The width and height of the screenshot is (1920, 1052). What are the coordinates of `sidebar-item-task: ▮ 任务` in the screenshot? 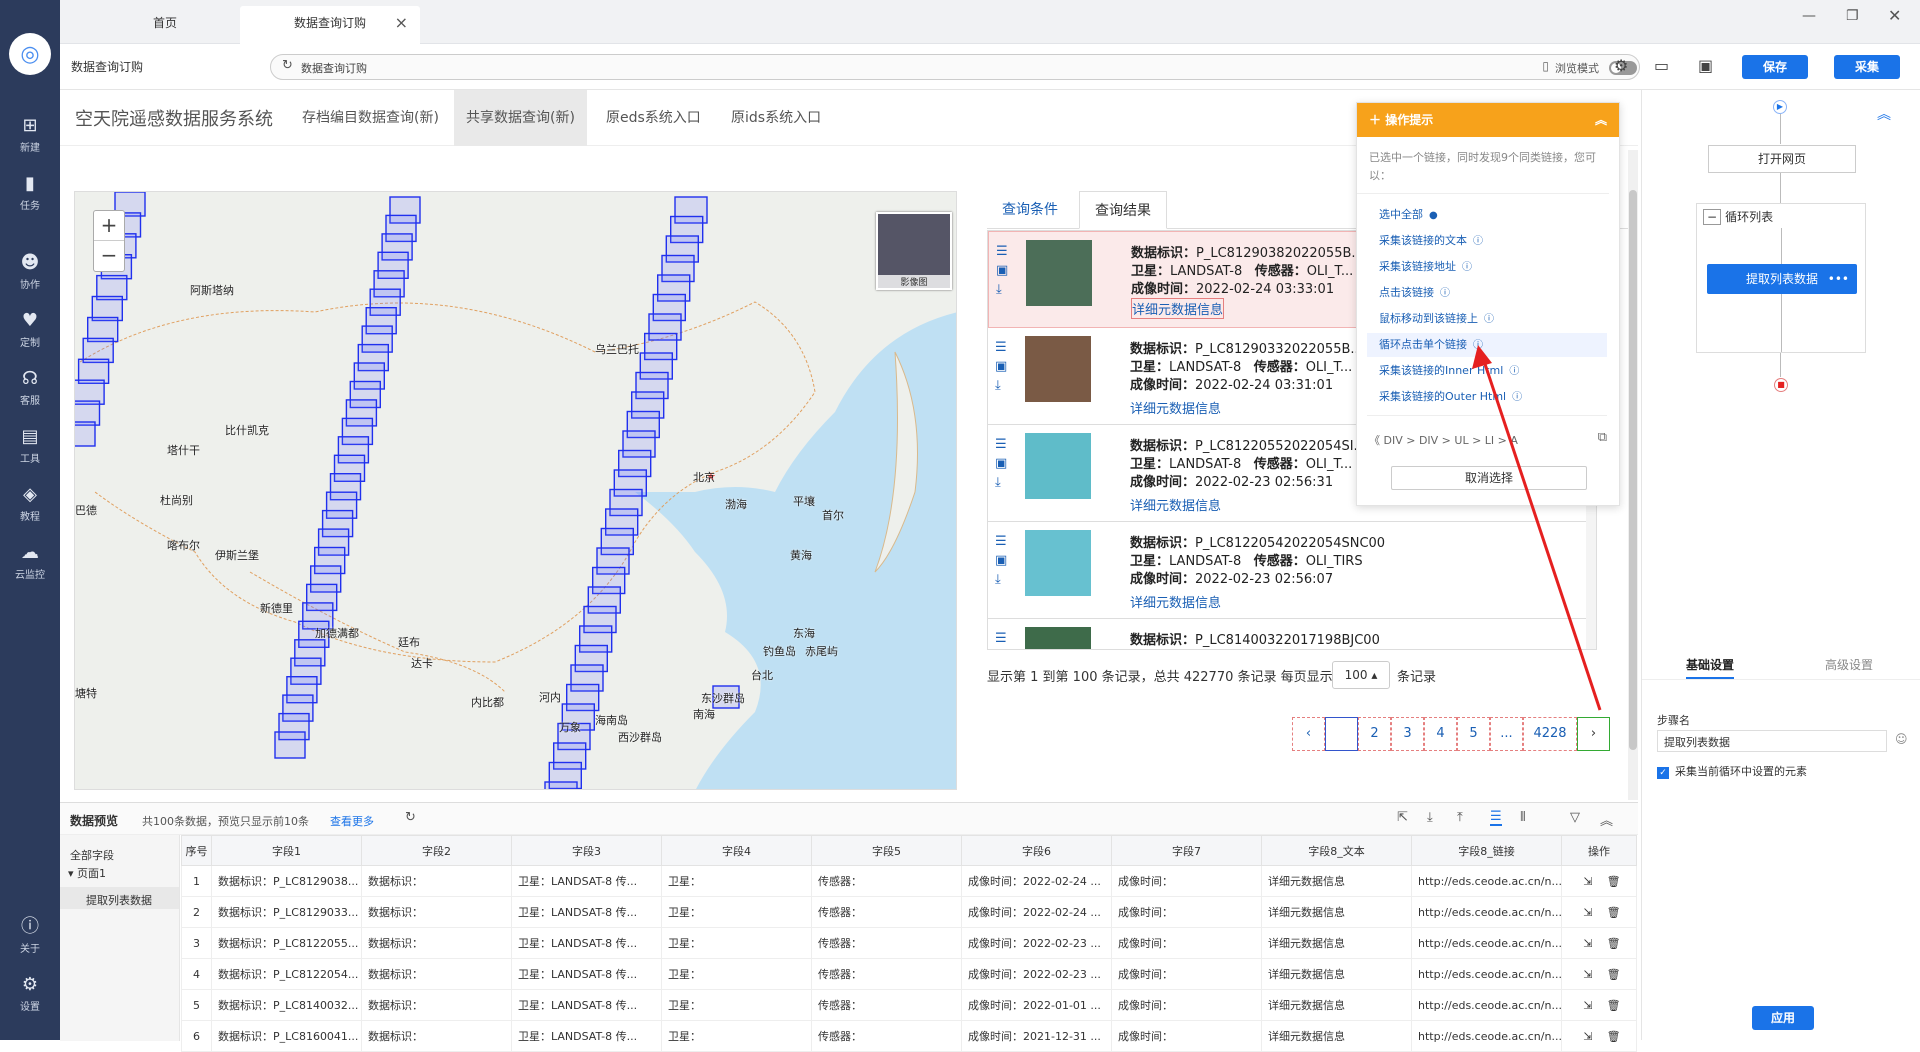 It's located at (30, 192).